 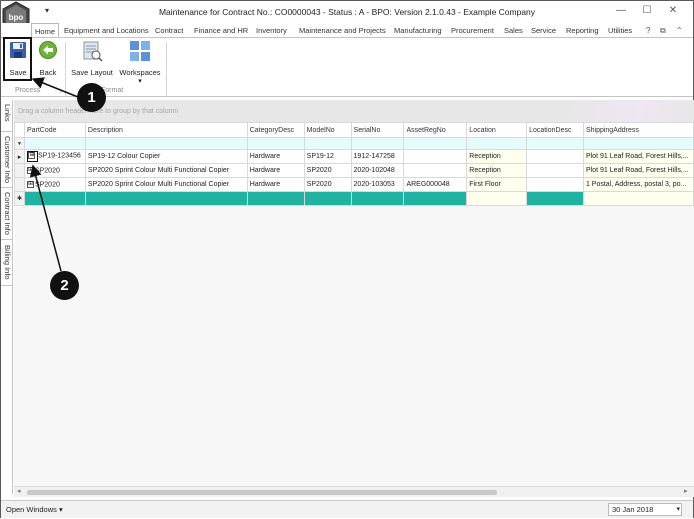 What do you see at coordinates (45, 218) in the screenshot?
I see `callout-2-arrow` at bounding box center [45, 218].